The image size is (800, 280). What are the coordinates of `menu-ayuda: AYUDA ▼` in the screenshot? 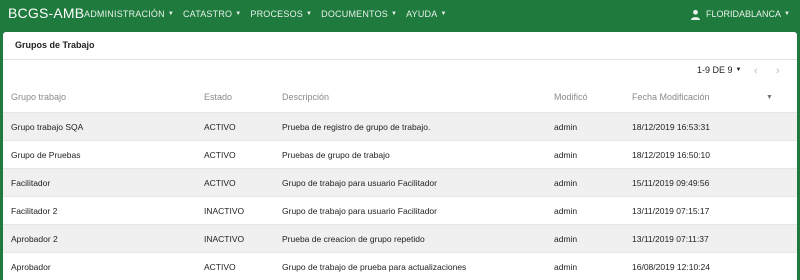 It's located at (426, 14).